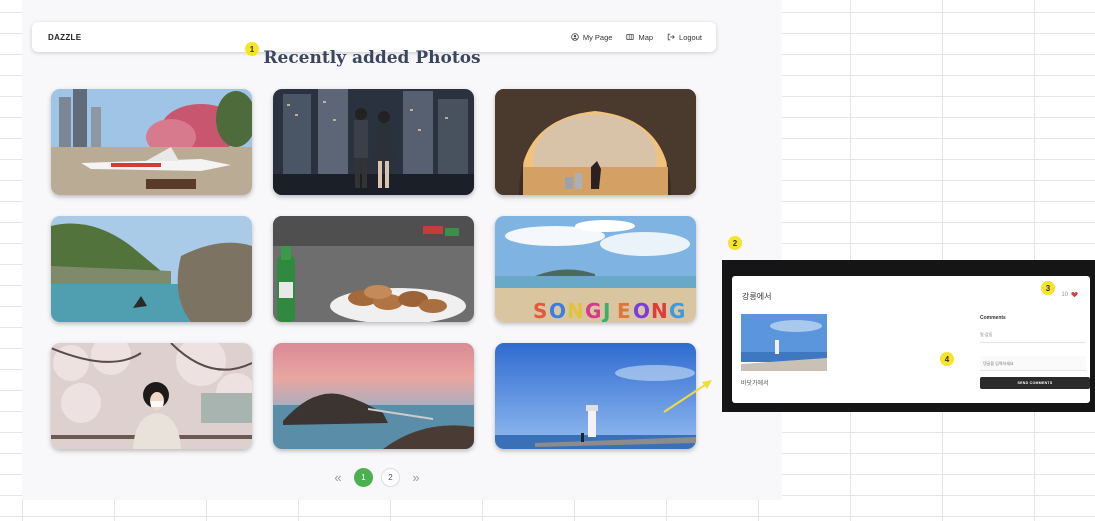 The width and height of the screenshot is (1095, 521). Describe the element at coordinates (755, 384) in the screenshot. I see `modal-caption: 바닷가에서` at that location.